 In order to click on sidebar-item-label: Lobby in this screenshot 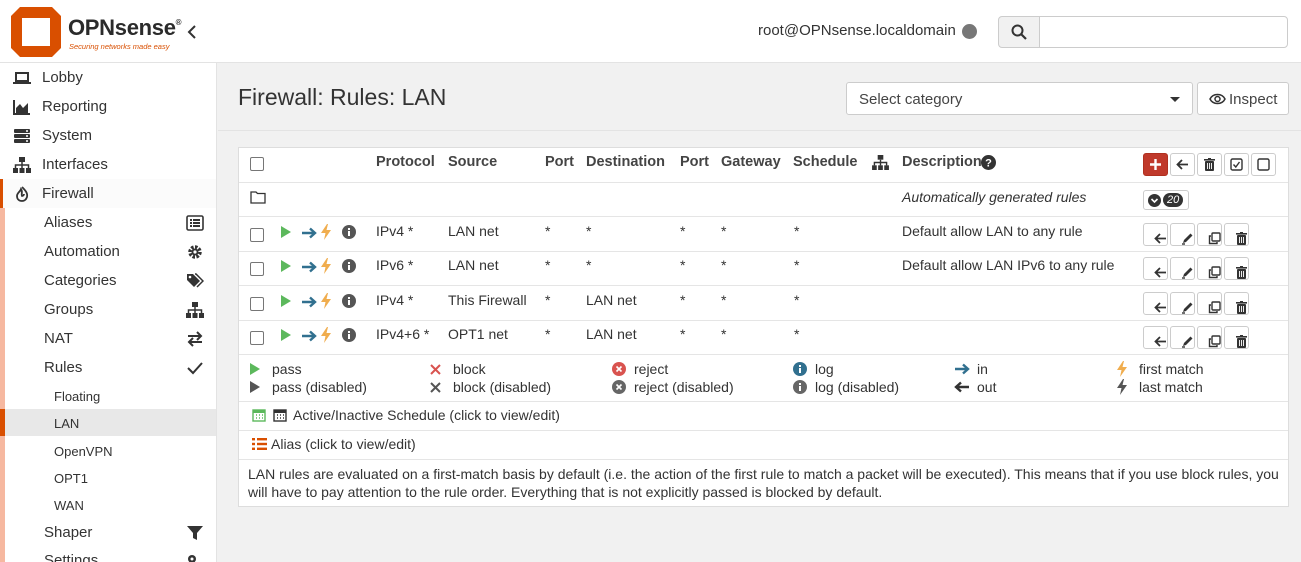, I will do `click(62, 77)`.